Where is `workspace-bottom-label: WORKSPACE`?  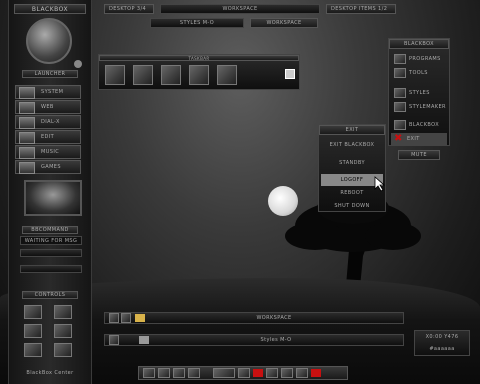
workspace-bottom-label: WORKSPACE is located at coordinates (274, 318).